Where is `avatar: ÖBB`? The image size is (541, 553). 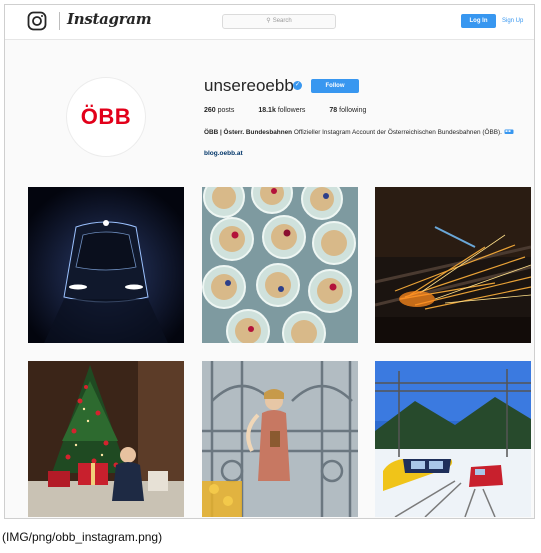
avatar: ÖBB is located at coordinates (106, 117).